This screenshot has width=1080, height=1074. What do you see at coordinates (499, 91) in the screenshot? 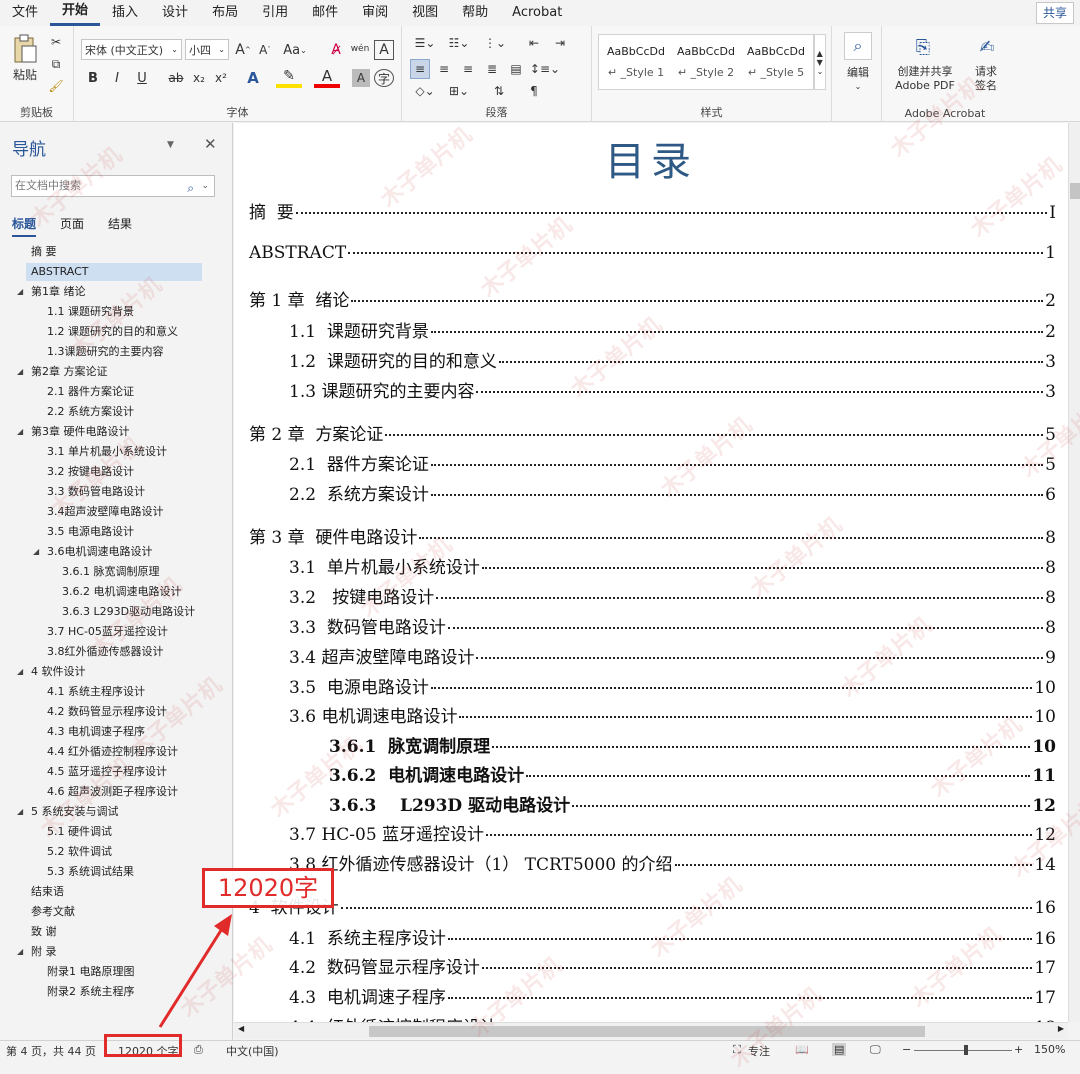
I see `sort-icon: ⇅` at bounding box center [499, 91].